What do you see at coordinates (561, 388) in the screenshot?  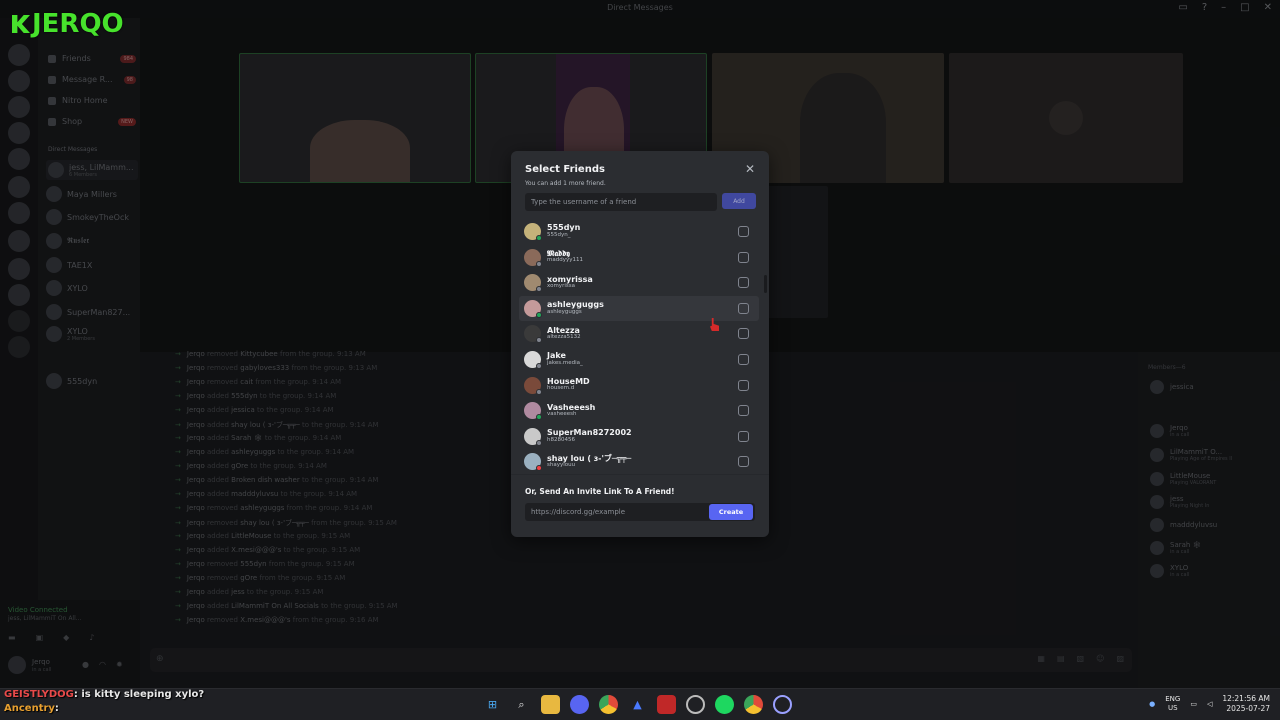 I see `friend-username: housem.d` at bounding box center [561, 388].